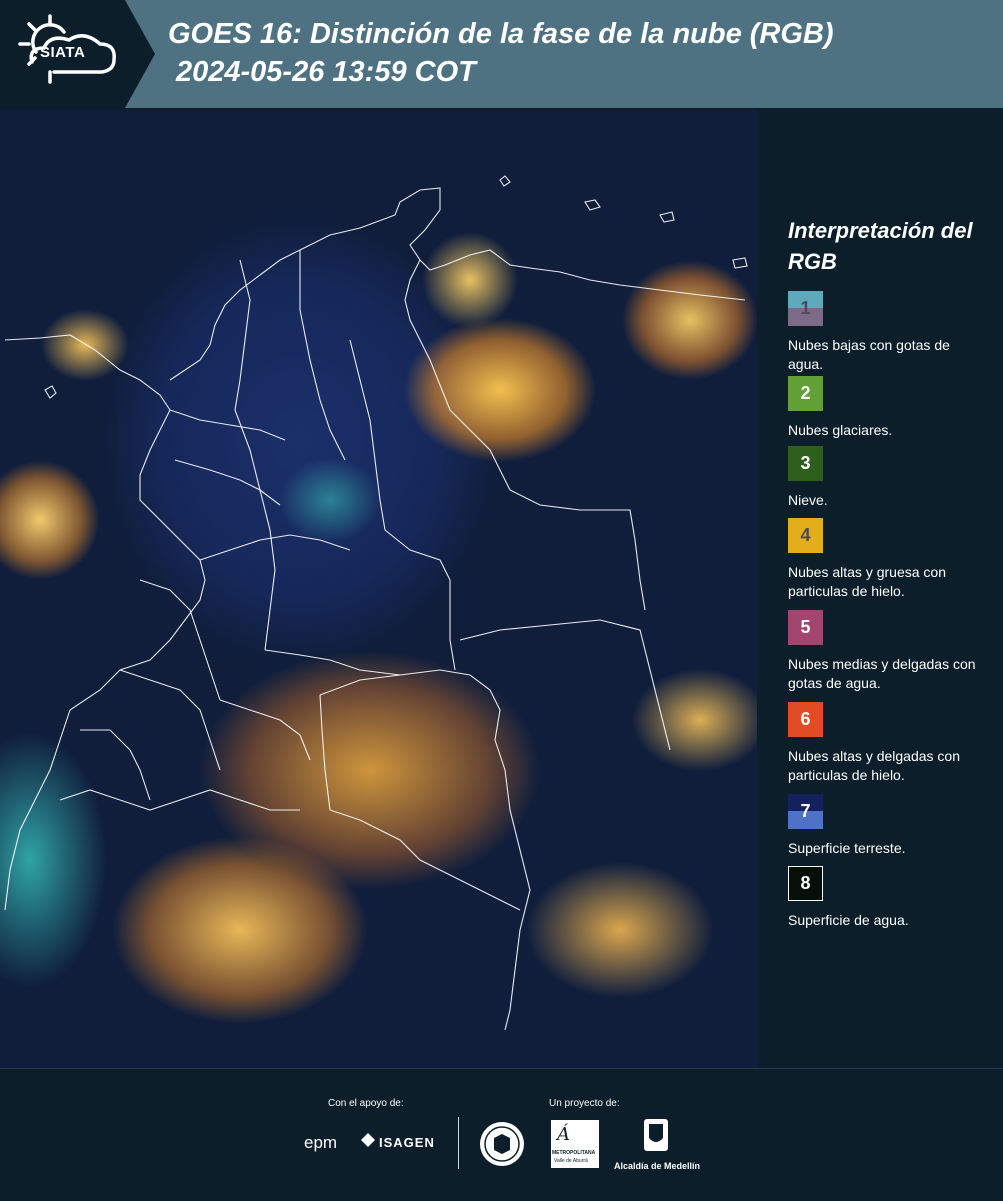 The height and width of the screenshot is (1201, 1003). Describe the element at coordinates (888, 482) in the screenshot. I see `legend-item: 3 Nieve.` at that location.